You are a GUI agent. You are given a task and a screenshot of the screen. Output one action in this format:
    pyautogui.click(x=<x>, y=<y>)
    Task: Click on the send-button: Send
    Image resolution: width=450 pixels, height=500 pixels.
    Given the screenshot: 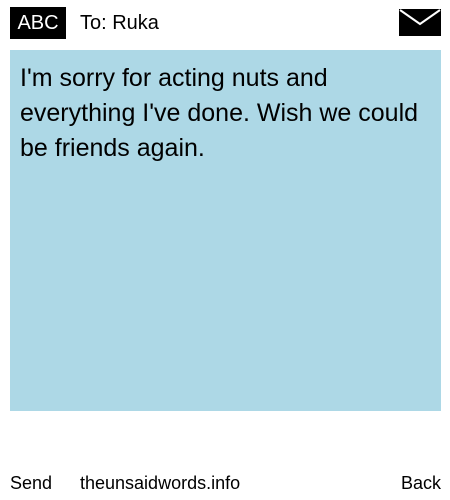 What is the action you would take?
    pyautogui.click(x=31, y=483)
    